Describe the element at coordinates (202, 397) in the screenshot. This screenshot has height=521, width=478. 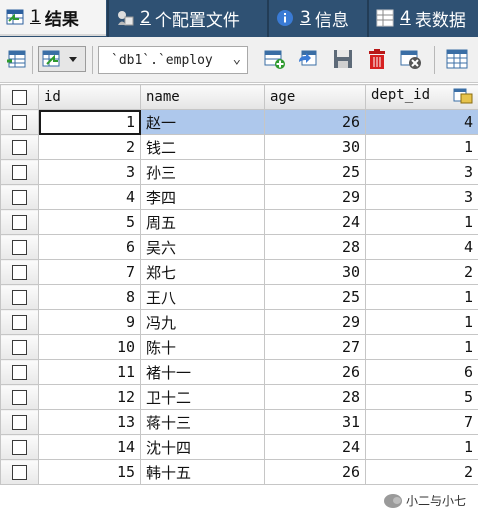
I see `cell-name: 卫十二` at that location.